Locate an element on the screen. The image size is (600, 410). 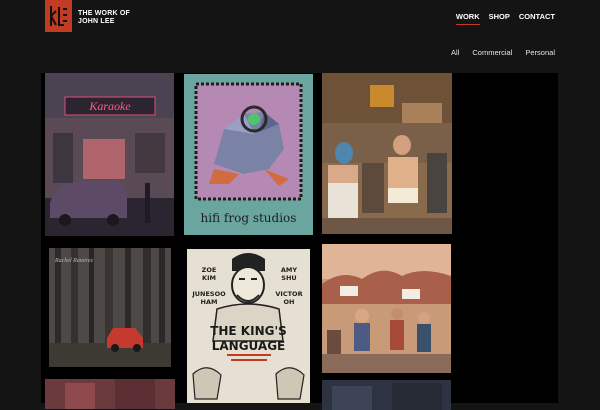
poster-name-left-3: JUNESOO is located at coordinates (208, 294).